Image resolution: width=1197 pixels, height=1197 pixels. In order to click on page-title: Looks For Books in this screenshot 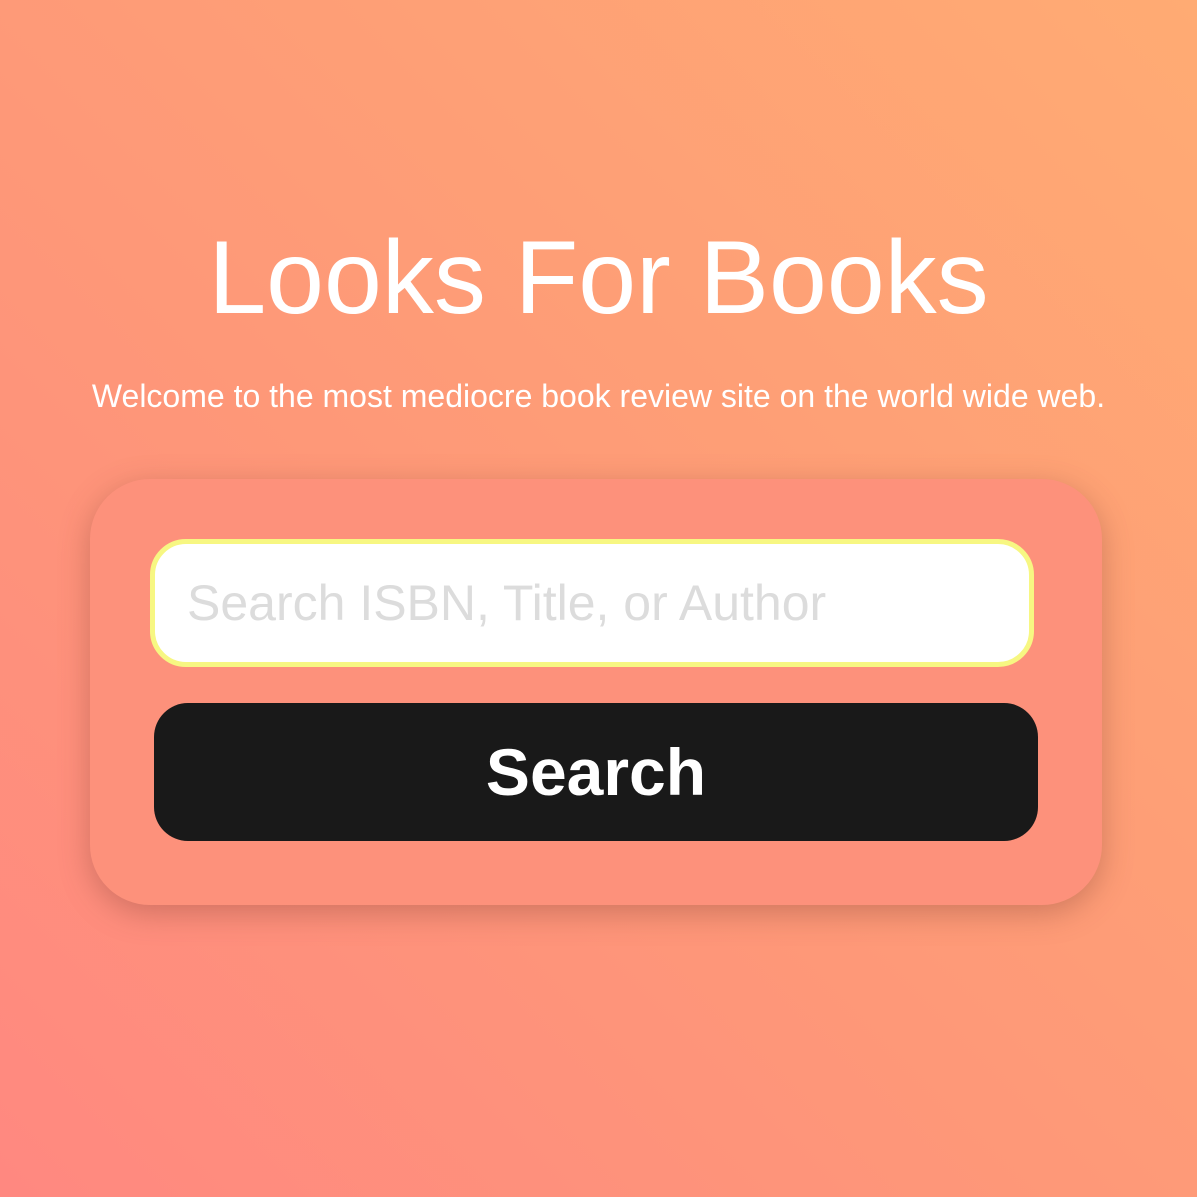, I will do `click(598, 278)`.